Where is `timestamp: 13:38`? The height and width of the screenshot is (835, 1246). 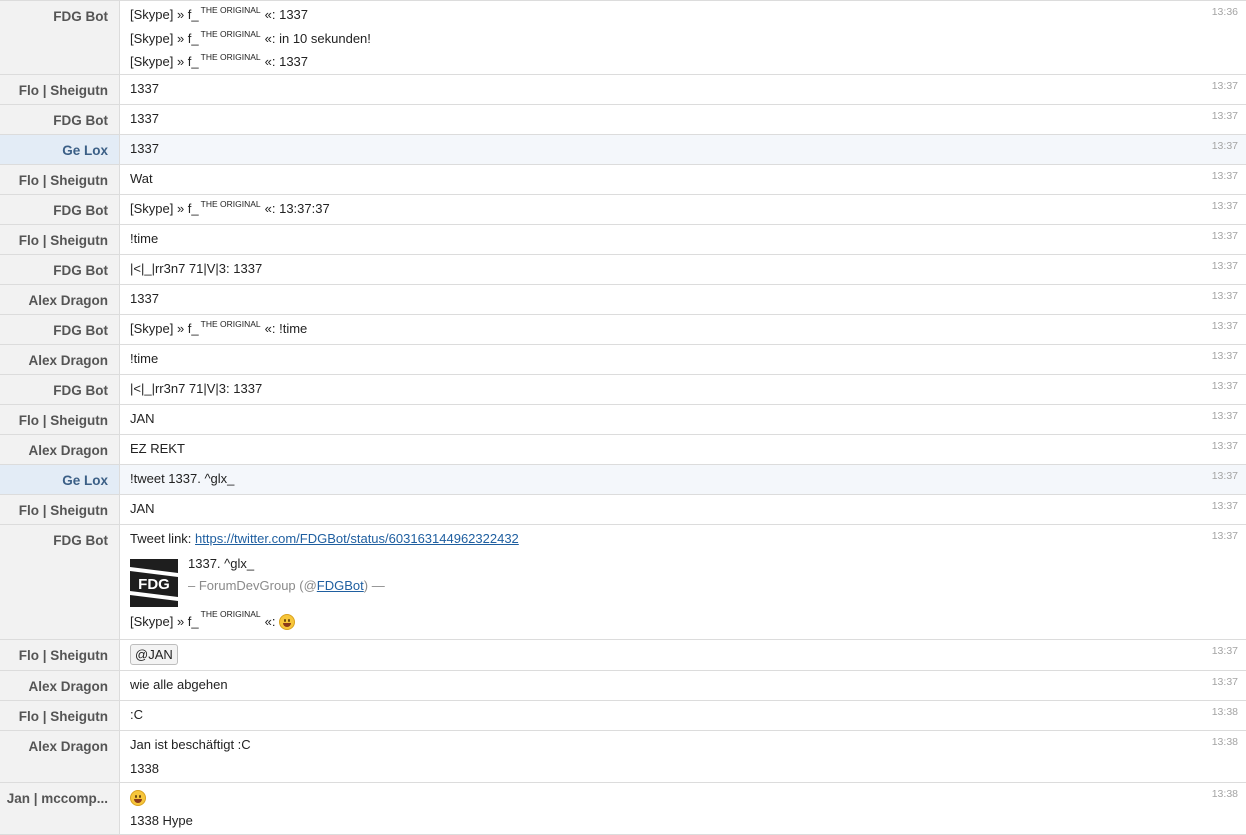 timestamp: 13:38 is located at coordinates (1224, 794).